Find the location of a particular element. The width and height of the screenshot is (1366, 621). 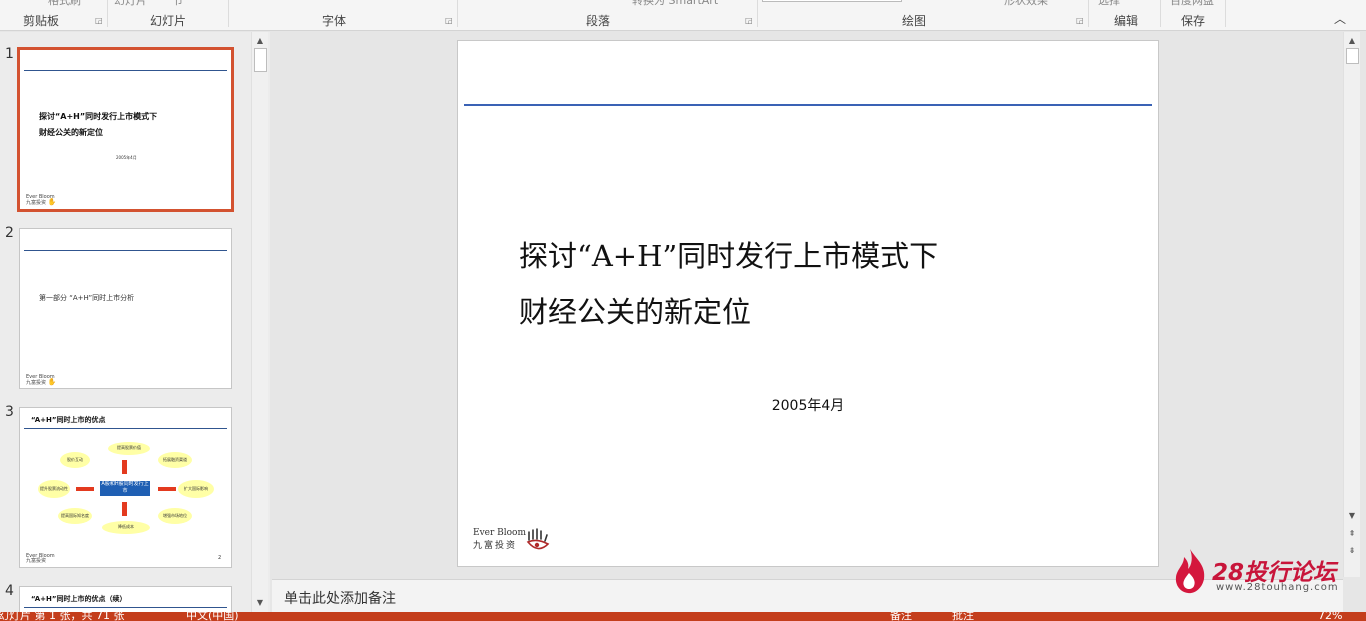

diagram-bubble: 提高国际知名度 is located at coordinates (75, 516).